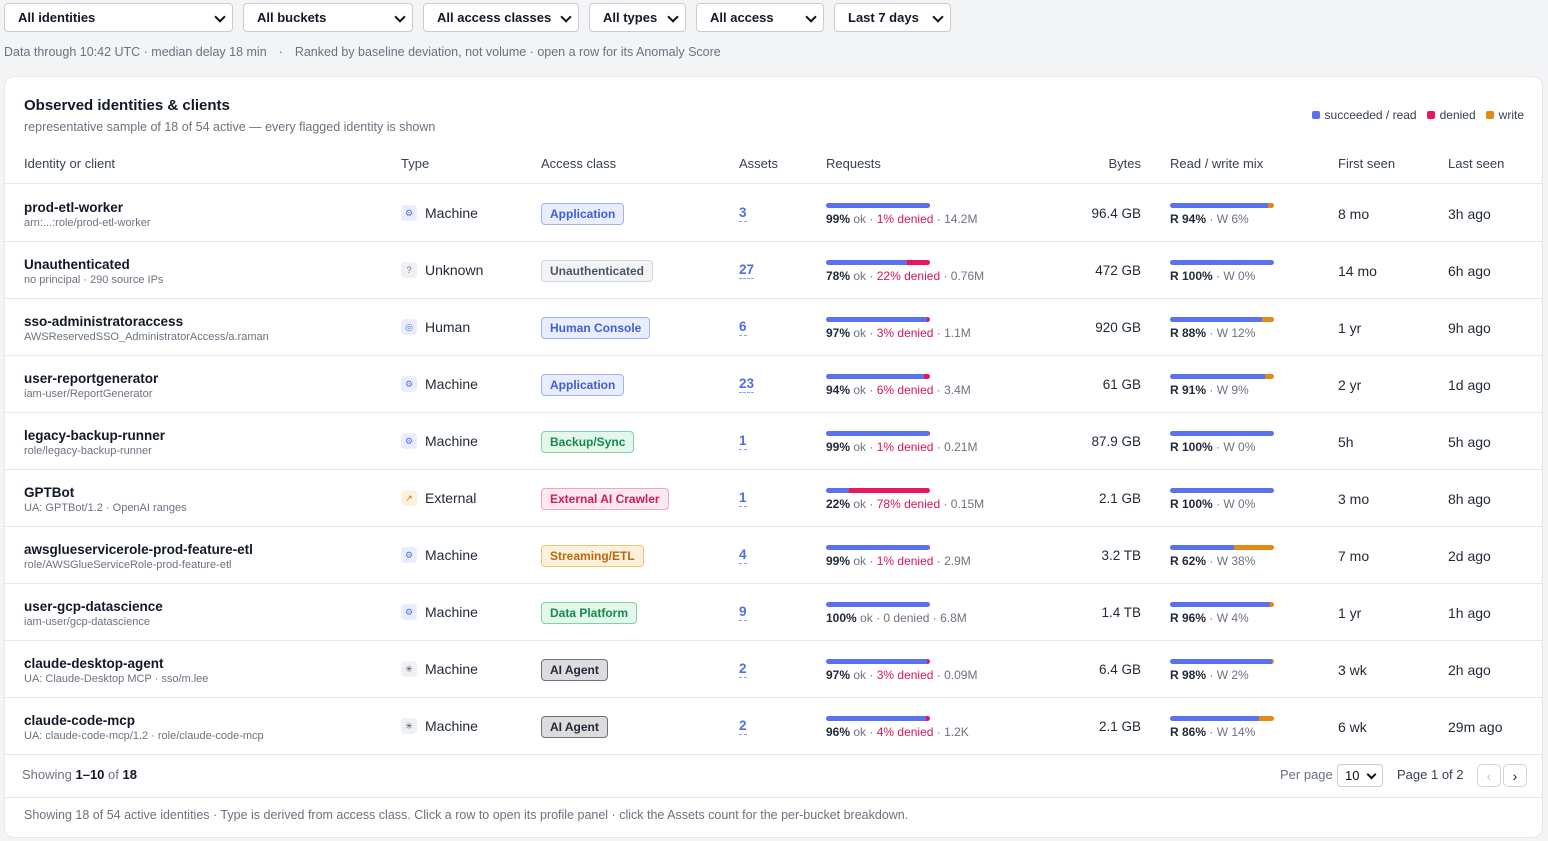 This screenshot has width=1548, height=841. I want to click on question-icon: ?, so click(409, 270).